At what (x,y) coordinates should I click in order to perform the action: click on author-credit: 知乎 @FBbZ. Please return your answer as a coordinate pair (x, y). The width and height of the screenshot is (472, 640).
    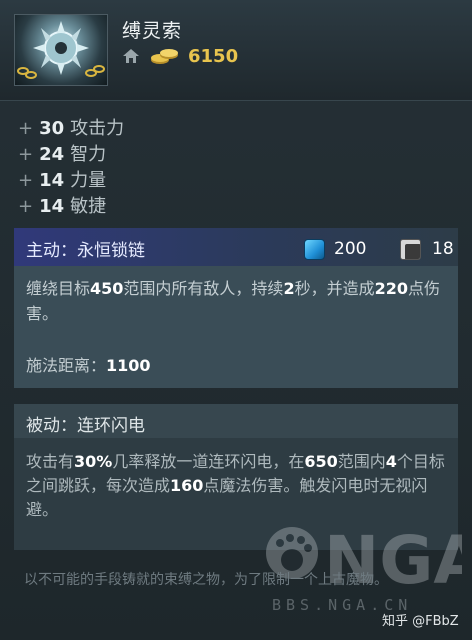
    Looking at the image, I should click on (420, 621).